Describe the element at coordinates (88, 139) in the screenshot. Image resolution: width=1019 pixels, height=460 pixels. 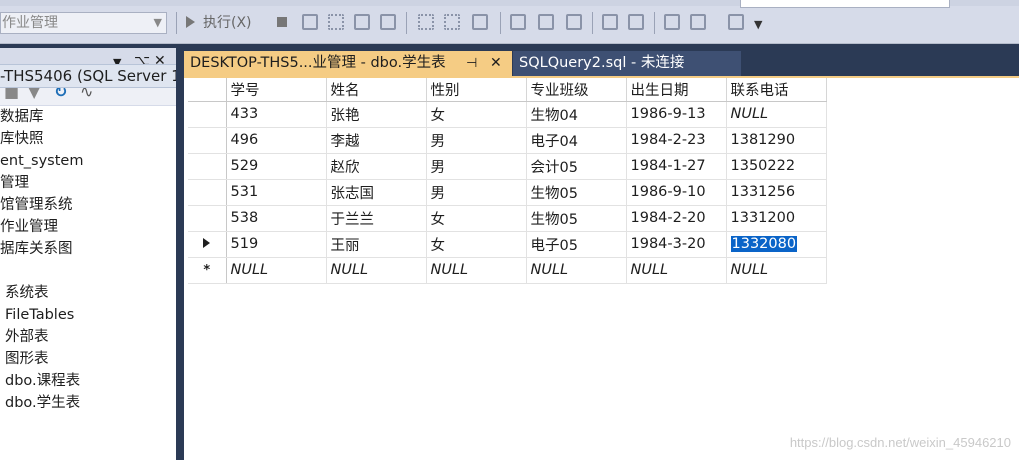
I see `tree-item-snapshots: 库快照` at that location.